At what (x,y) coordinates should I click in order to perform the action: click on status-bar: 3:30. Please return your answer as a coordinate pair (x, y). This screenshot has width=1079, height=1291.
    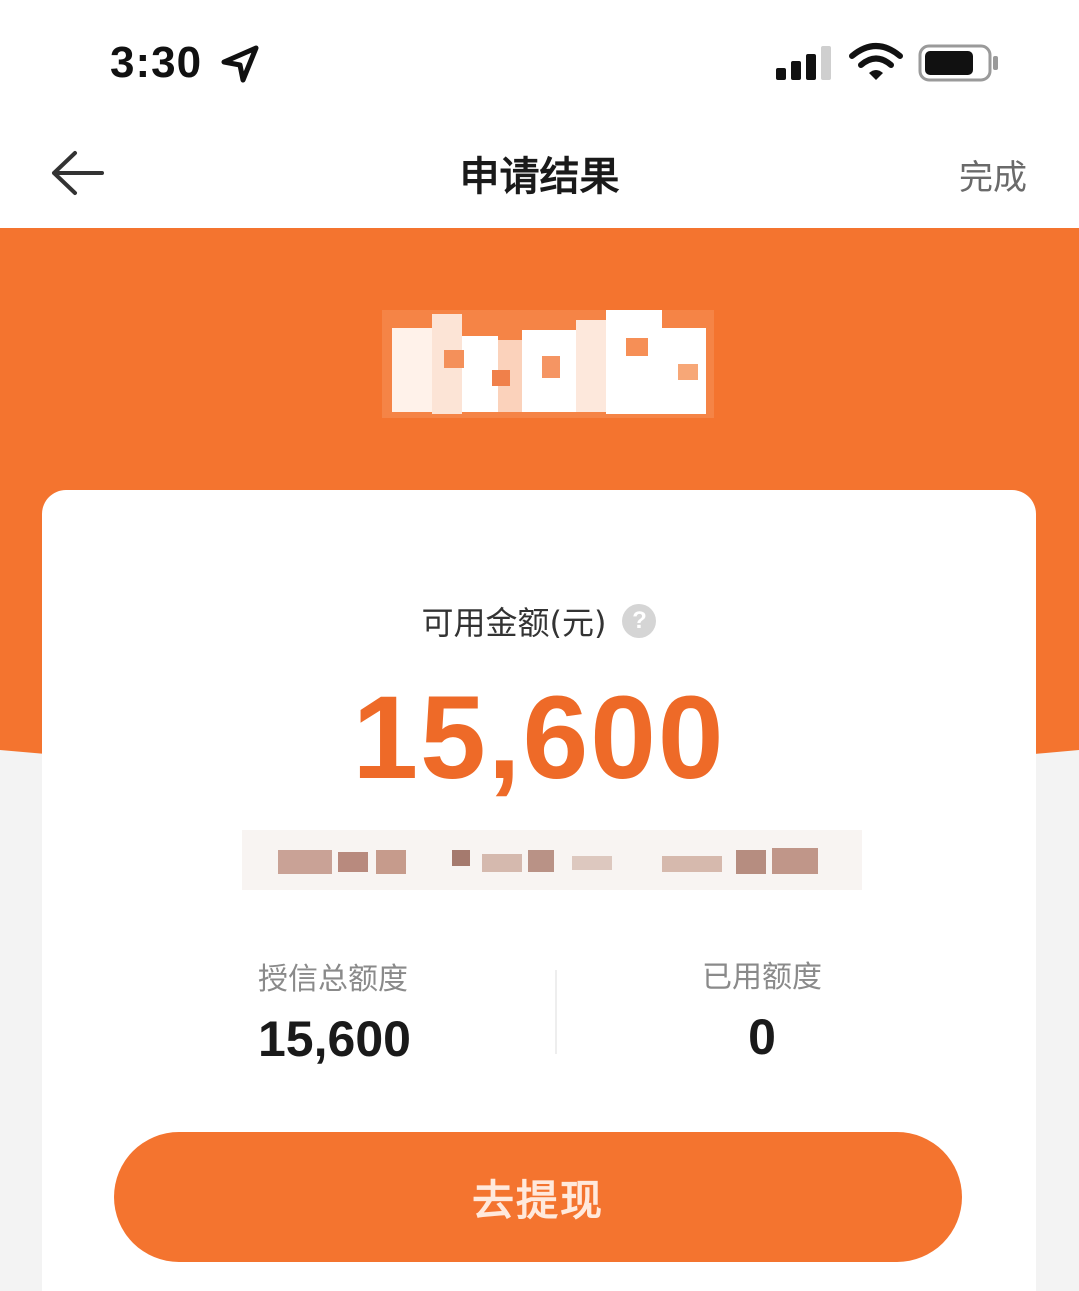
    Looking at the image, I should click on (539, 60).